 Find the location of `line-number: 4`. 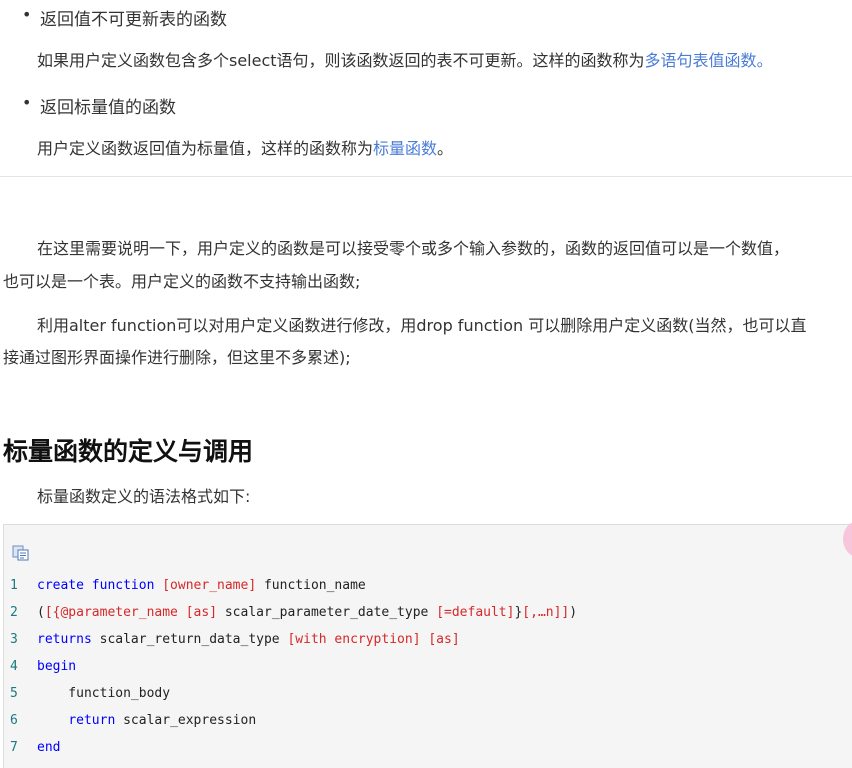

line-number: 4 is located at coordinates (14, 666).